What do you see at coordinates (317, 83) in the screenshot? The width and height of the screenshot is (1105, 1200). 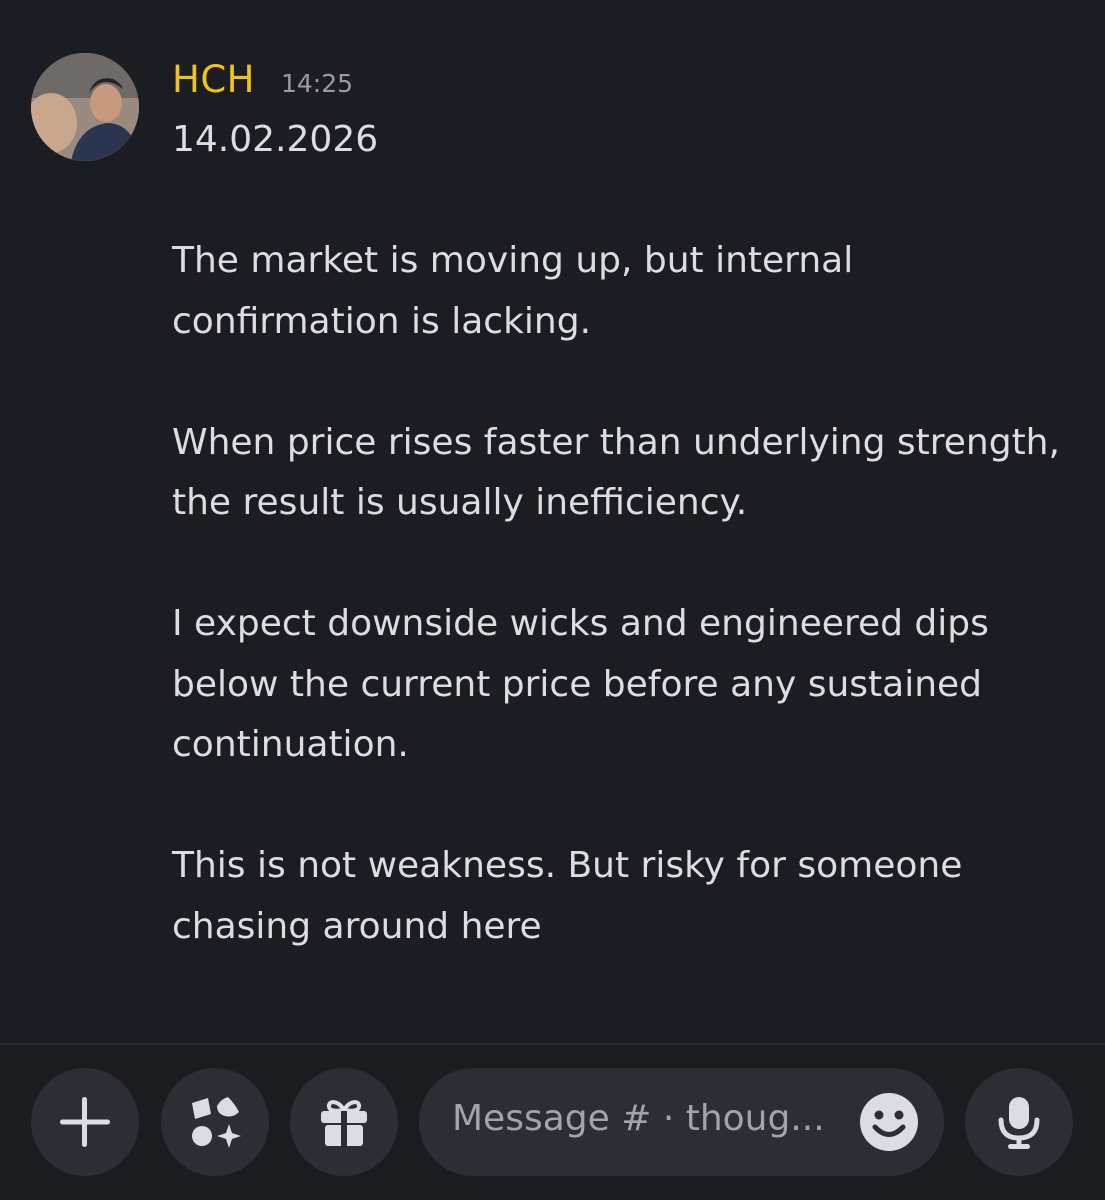 I see `message-timestamp: 14:25` at bounding box center [317, 83].